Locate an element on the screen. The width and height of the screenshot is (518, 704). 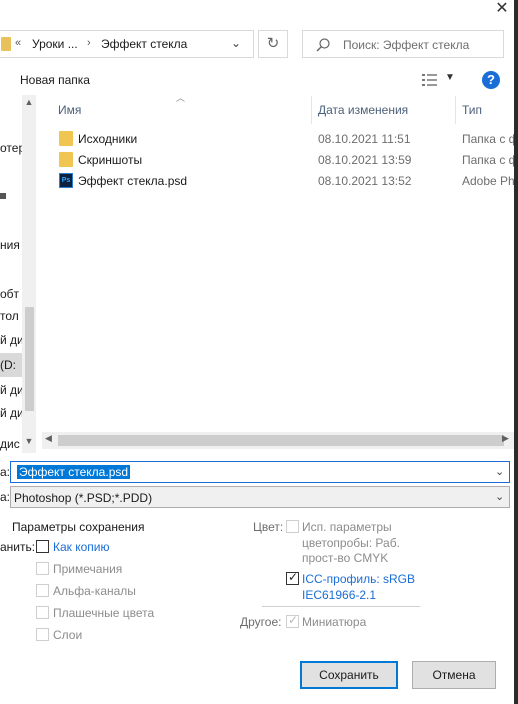
overflow-chevrons-icon: « is located at coordinates (18, 43).